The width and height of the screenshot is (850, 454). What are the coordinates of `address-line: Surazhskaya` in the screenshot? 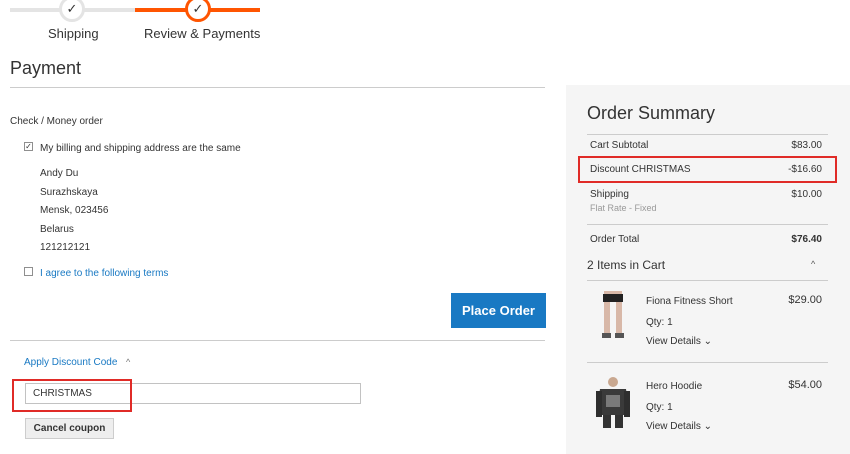 It's located at (69, 192).